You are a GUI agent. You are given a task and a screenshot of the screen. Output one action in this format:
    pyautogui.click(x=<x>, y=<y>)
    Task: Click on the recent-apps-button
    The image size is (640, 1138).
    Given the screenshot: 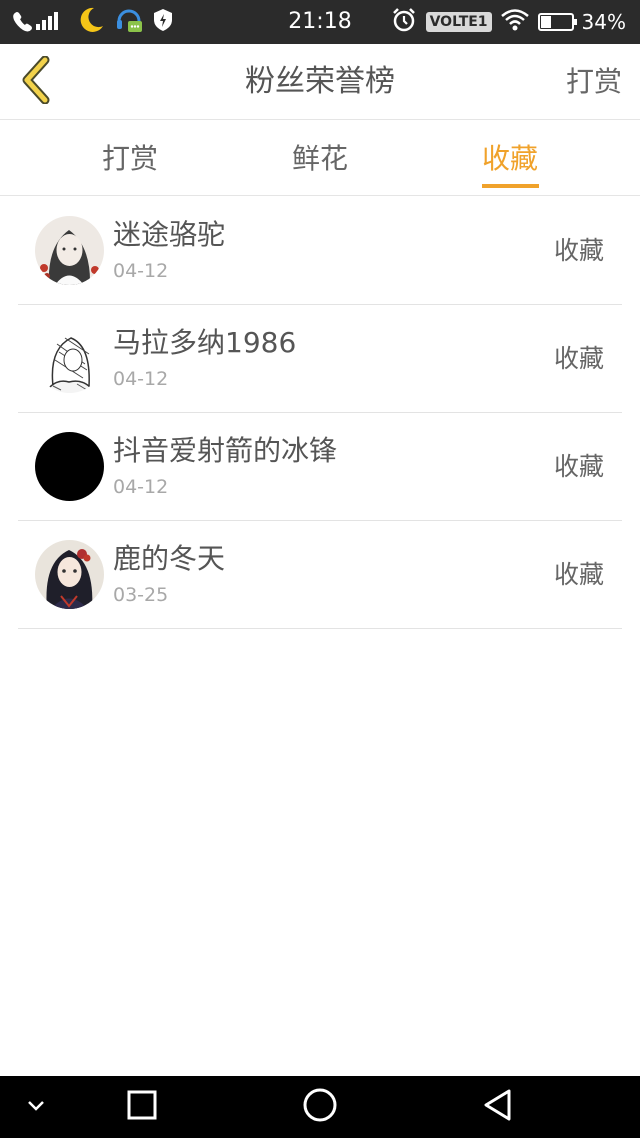 What is the action you would take?
    pyautogui.click(x=142, y=1107)
    